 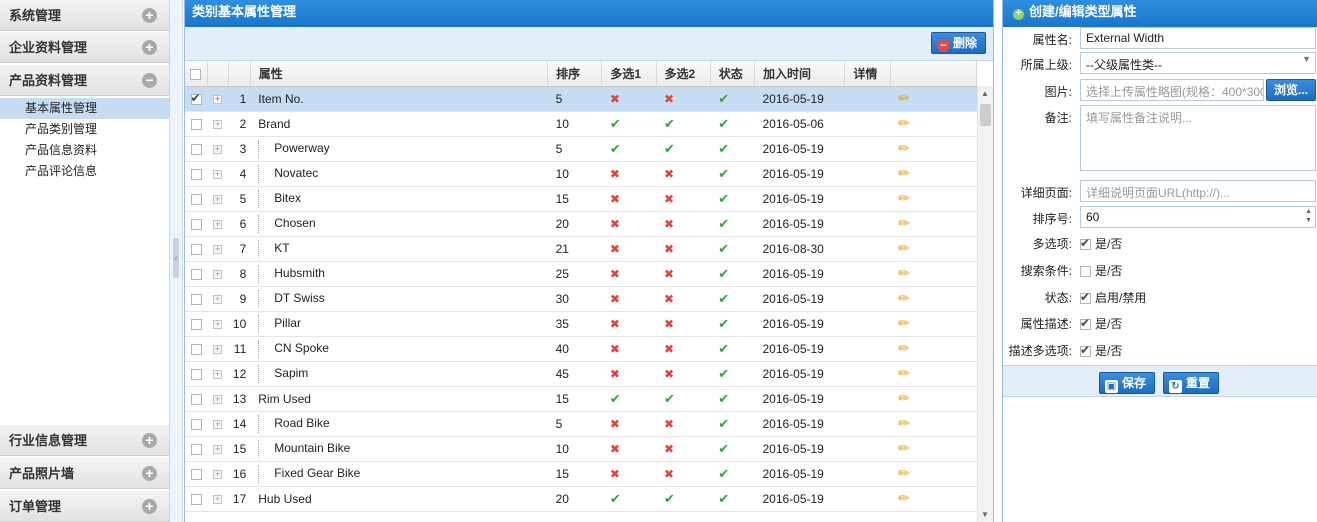 I want to click on multi1-check-icon: ✔, so click(x=615, y=123).